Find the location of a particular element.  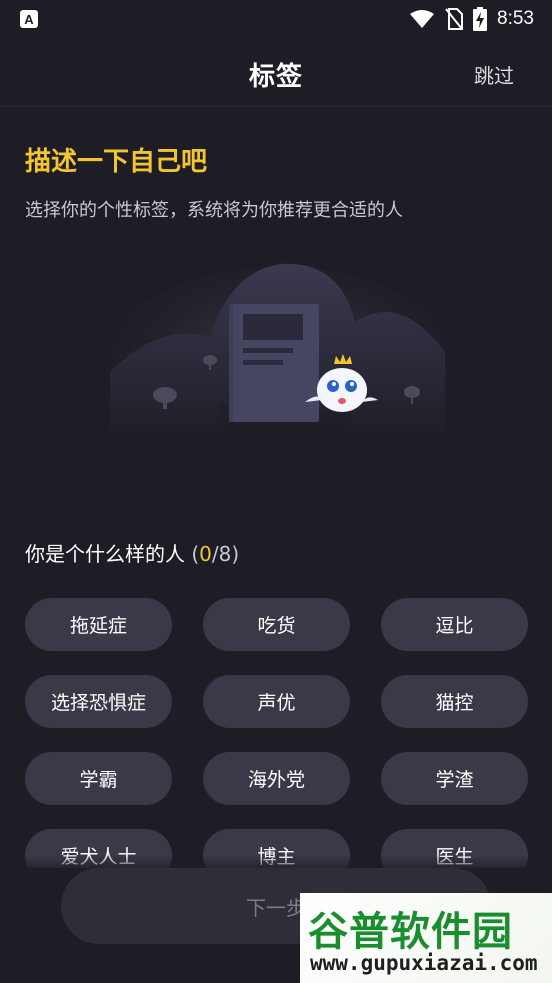

total-count: /8) is located at coordinates (225, 554).